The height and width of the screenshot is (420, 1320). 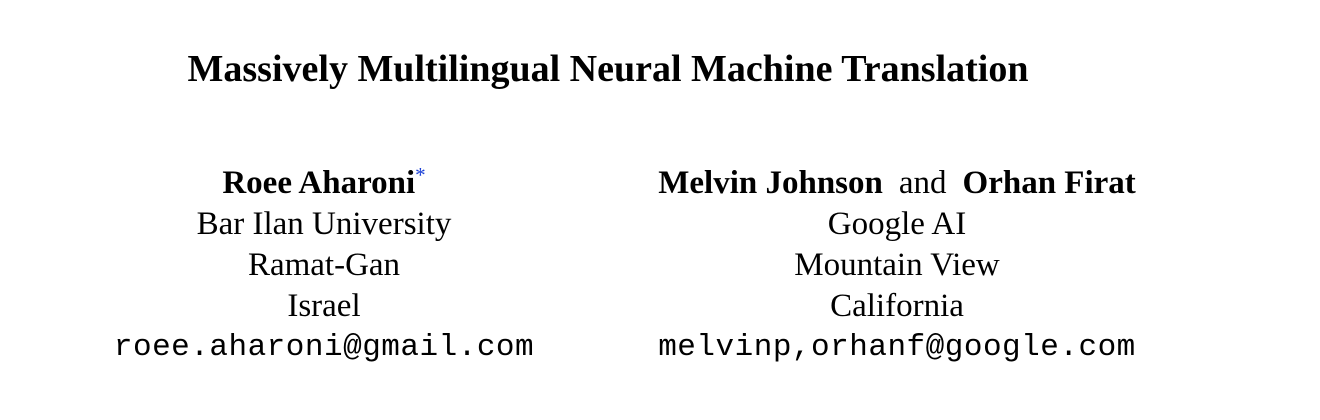 What do you see at coordinates (324, 224) in the screenshot?
I see `author-affiliation: Bar Ilan University` at bounding box center [324, 224].